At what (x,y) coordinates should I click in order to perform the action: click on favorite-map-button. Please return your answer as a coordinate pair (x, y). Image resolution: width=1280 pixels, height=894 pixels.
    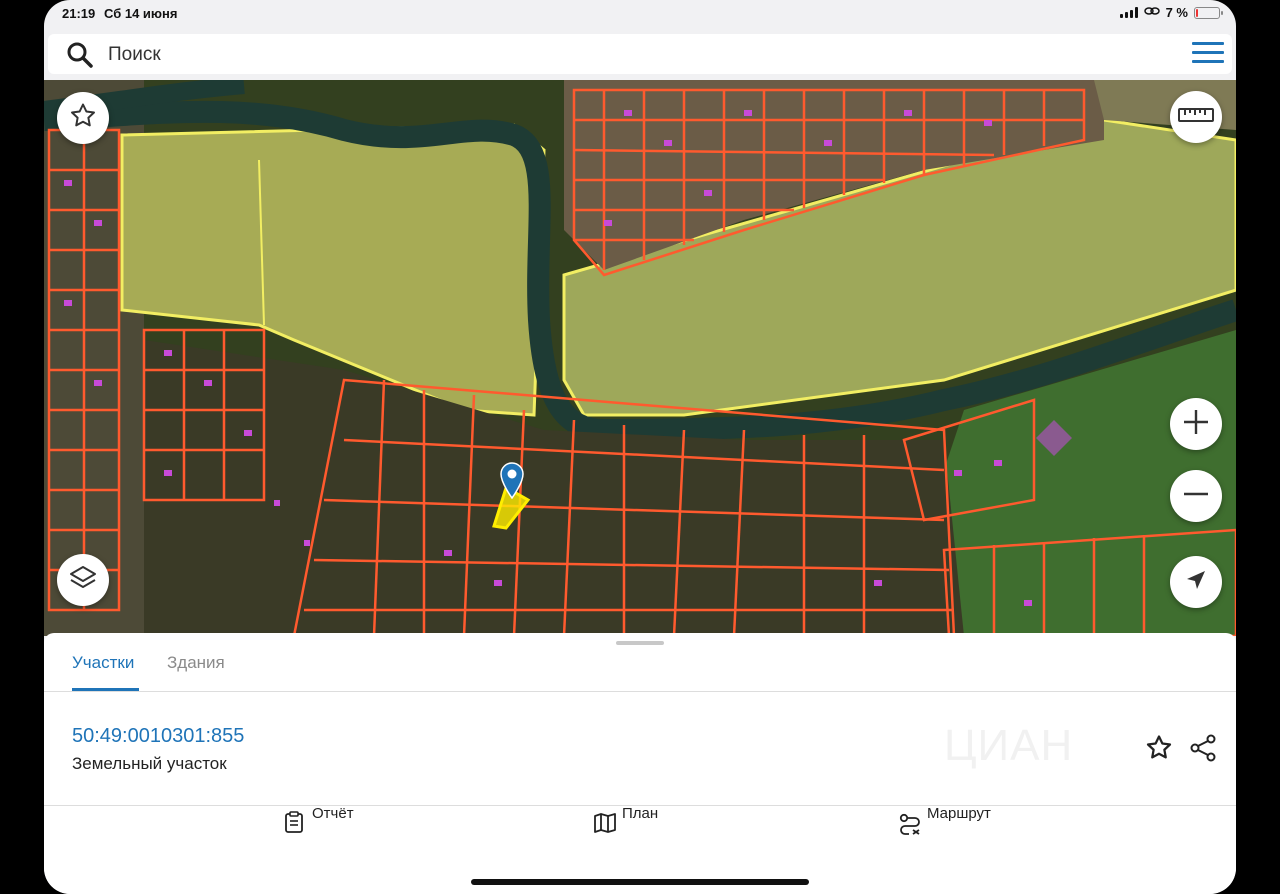
    Looking at the image, I should click on (83, 118).